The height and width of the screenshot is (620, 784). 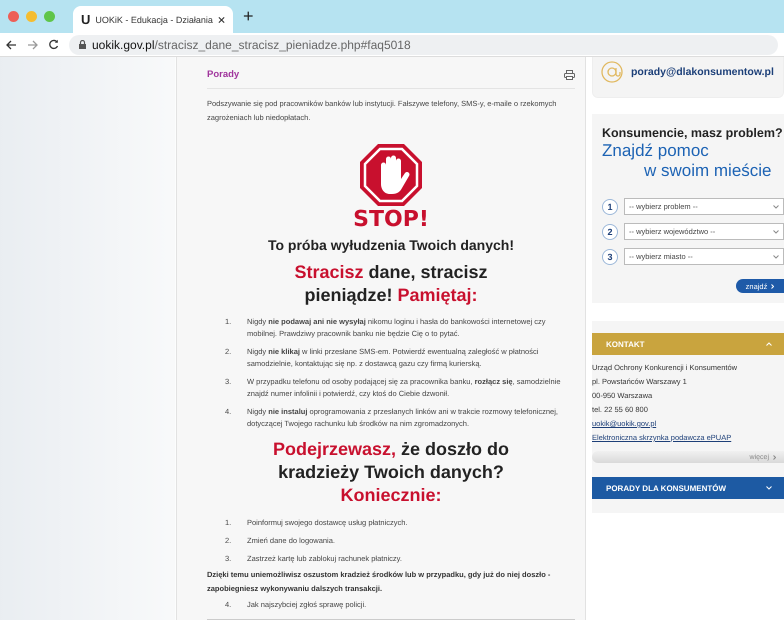 I want to click on lock-icon, so click(x=82, y=44).